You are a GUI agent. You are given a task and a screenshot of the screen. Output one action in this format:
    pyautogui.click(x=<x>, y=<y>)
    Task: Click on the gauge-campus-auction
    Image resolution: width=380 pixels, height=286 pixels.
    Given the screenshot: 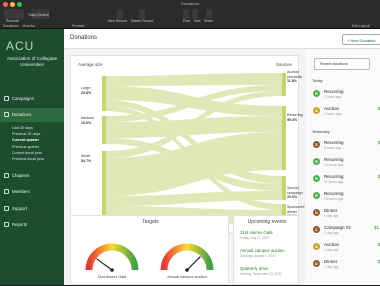 What is the action you would take?
    pyautogui.click(x=187, y=257)
    